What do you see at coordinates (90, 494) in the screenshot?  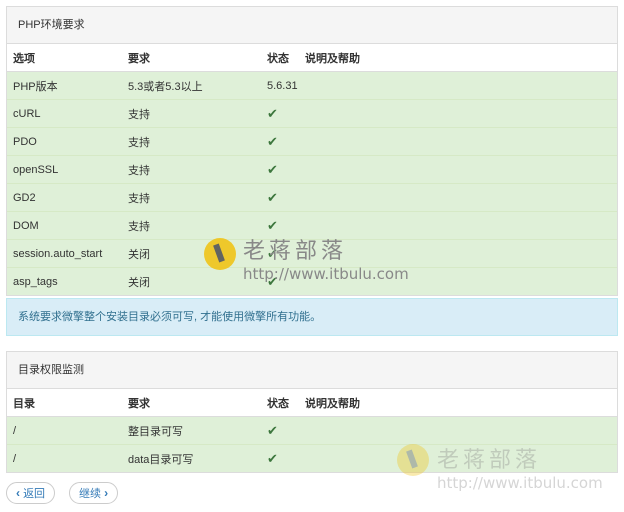 I see `next-label: 继续` at bounding box center [90, 494].